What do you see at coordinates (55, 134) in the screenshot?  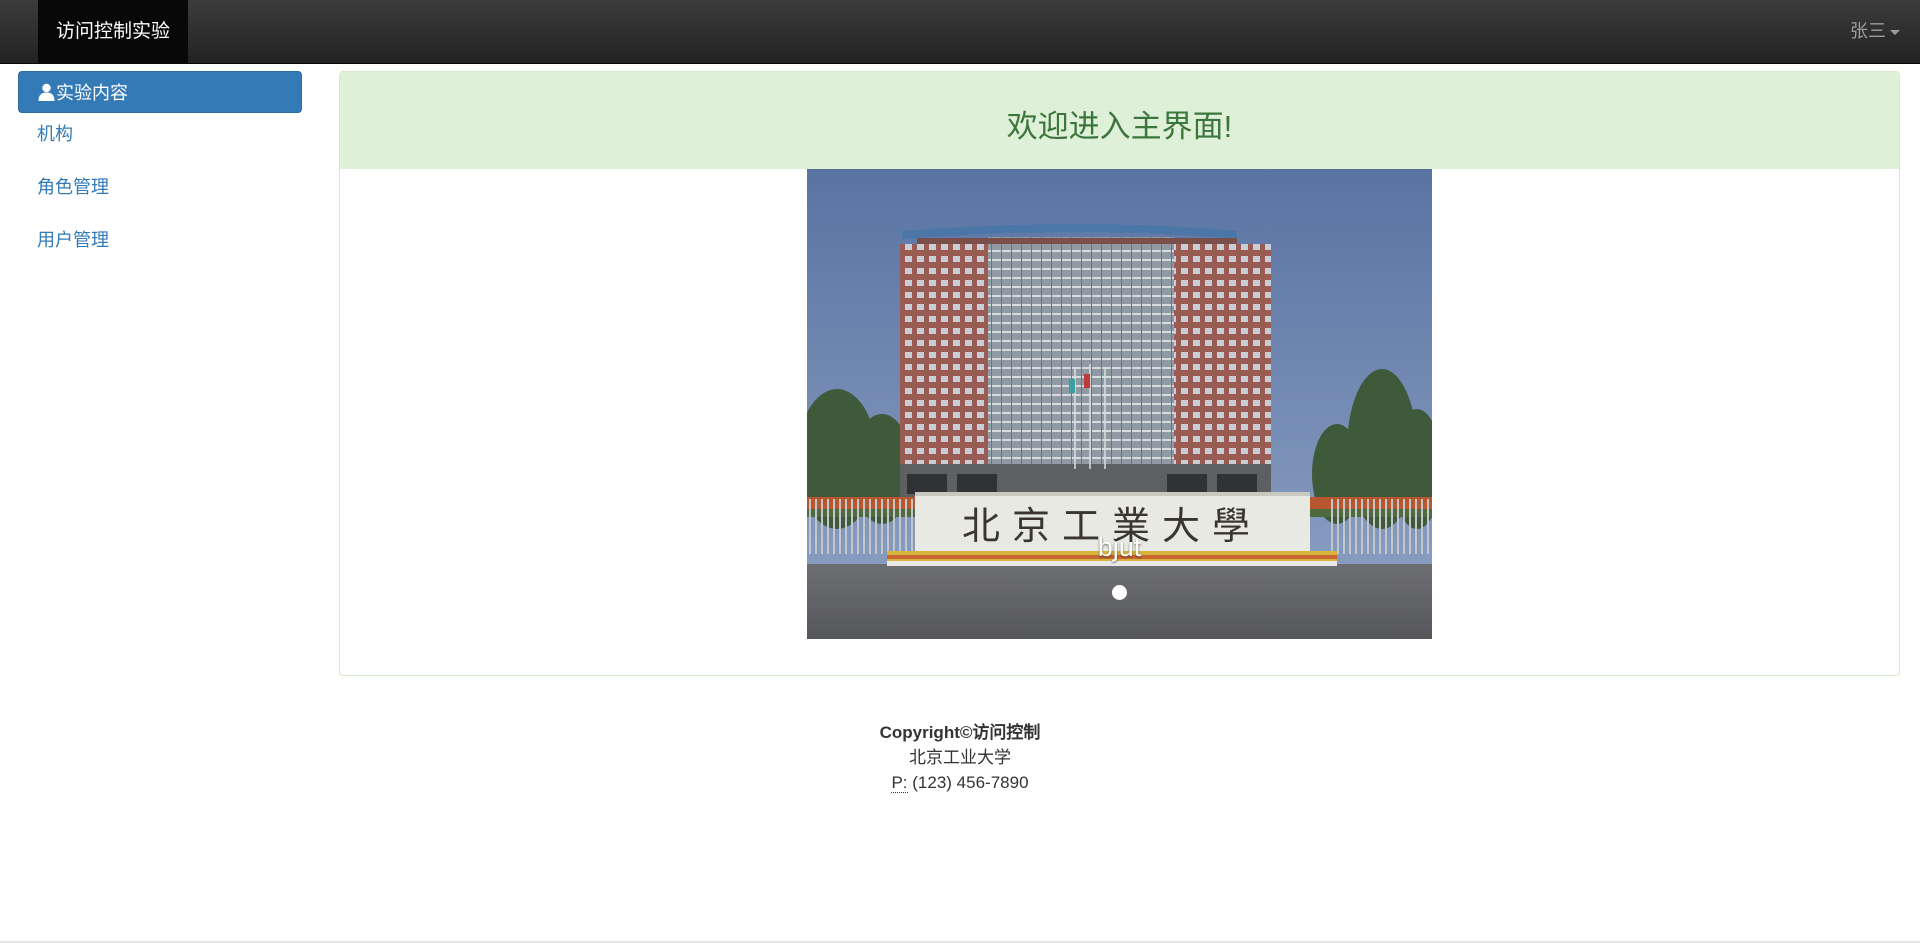 I see `sidebar-item-label: 机构` at bounding box center [55, 134].